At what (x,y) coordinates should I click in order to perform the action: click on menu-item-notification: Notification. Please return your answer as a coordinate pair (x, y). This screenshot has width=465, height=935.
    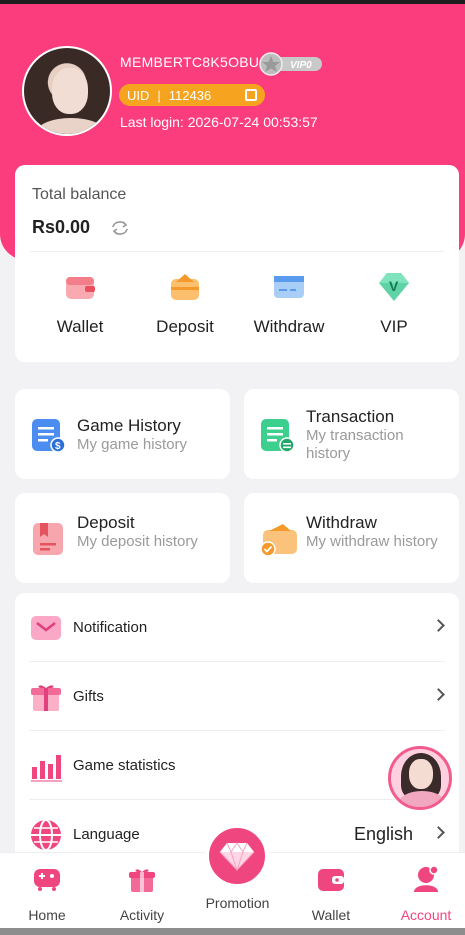
    Looking at the image, I should click on (237, 627).